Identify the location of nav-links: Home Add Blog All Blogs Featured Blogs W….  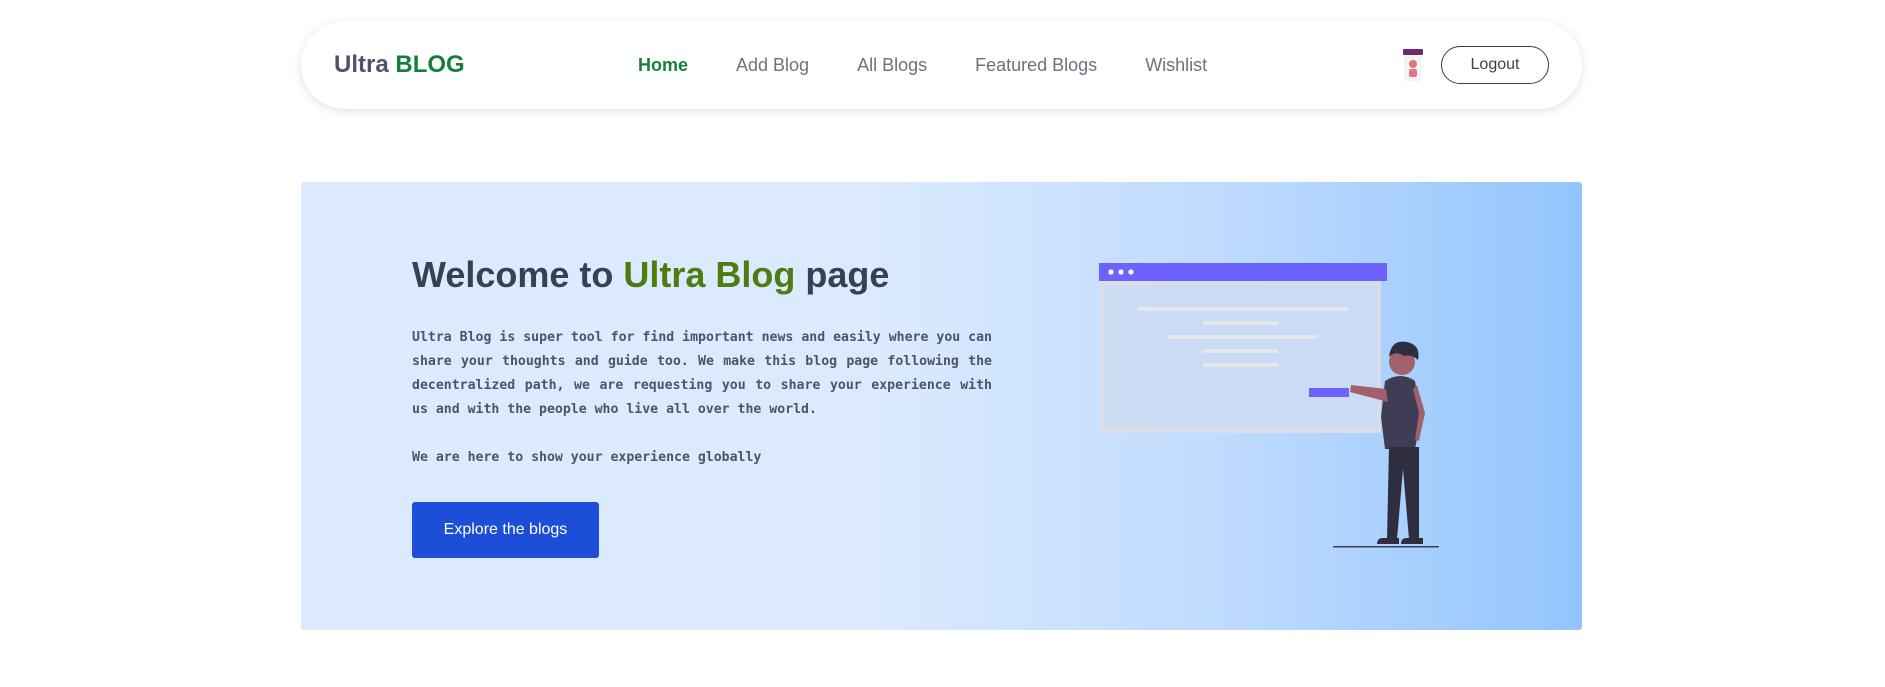
(922, 65).